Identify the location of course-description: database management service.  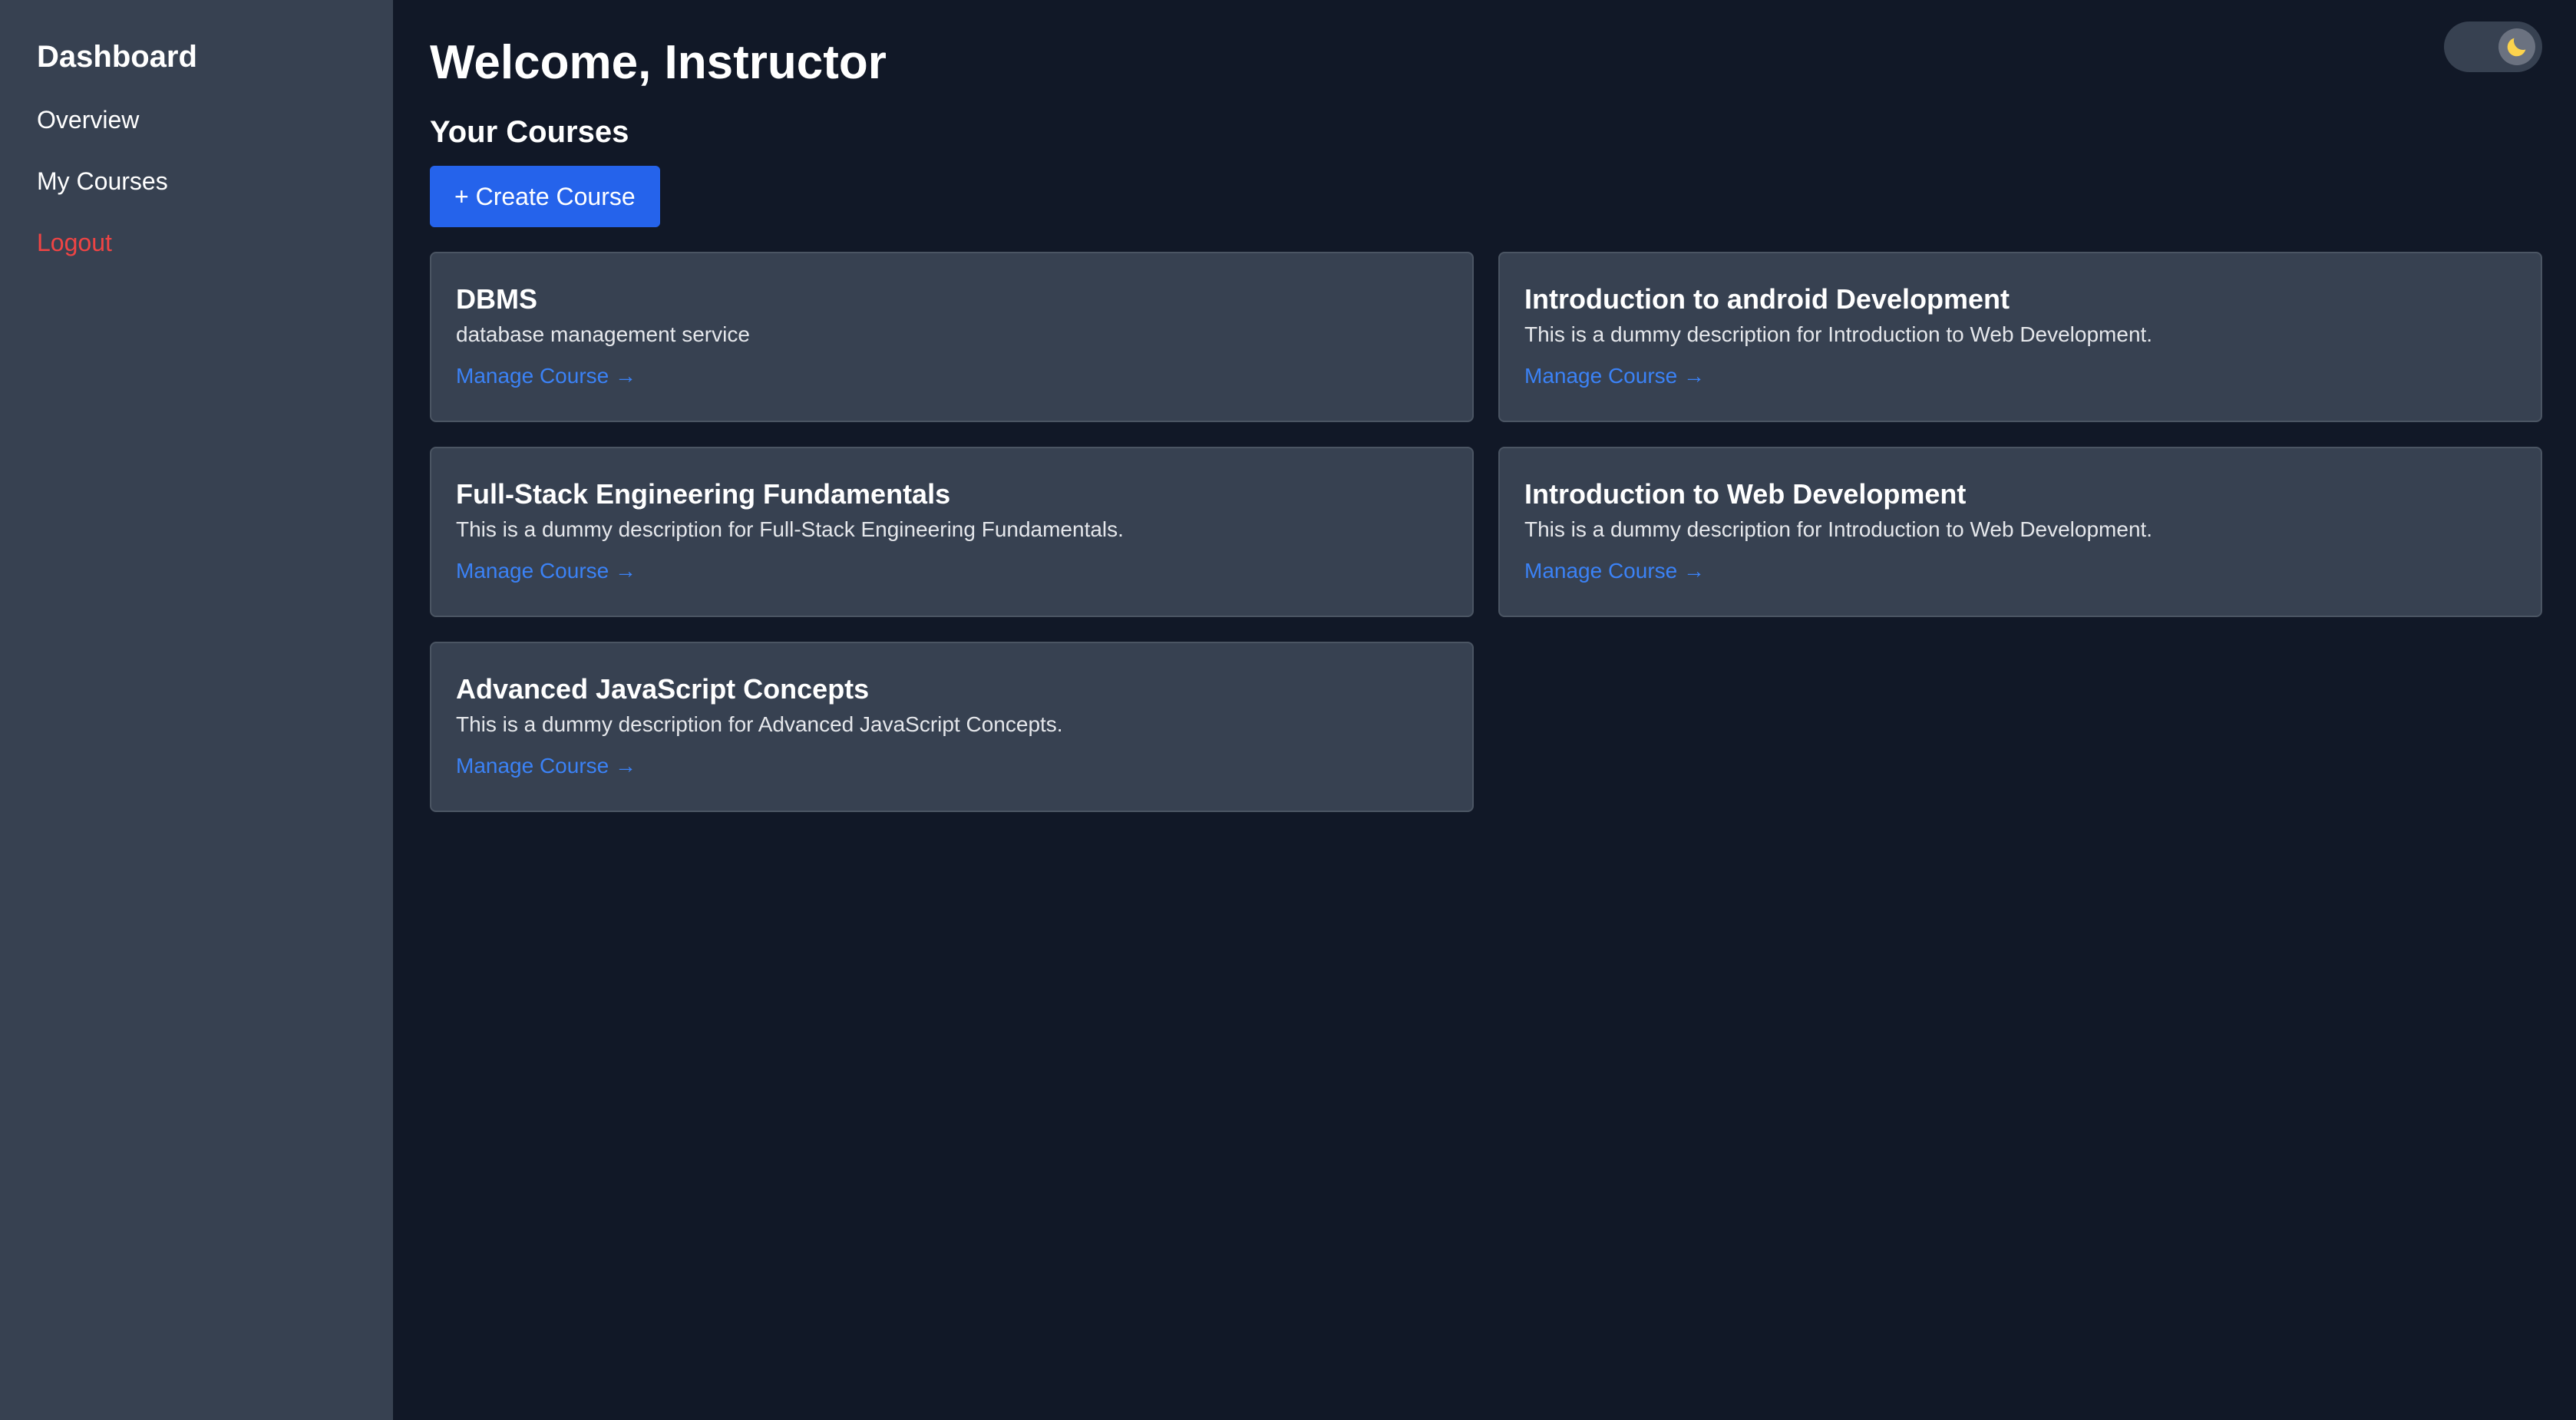
(603, 334).